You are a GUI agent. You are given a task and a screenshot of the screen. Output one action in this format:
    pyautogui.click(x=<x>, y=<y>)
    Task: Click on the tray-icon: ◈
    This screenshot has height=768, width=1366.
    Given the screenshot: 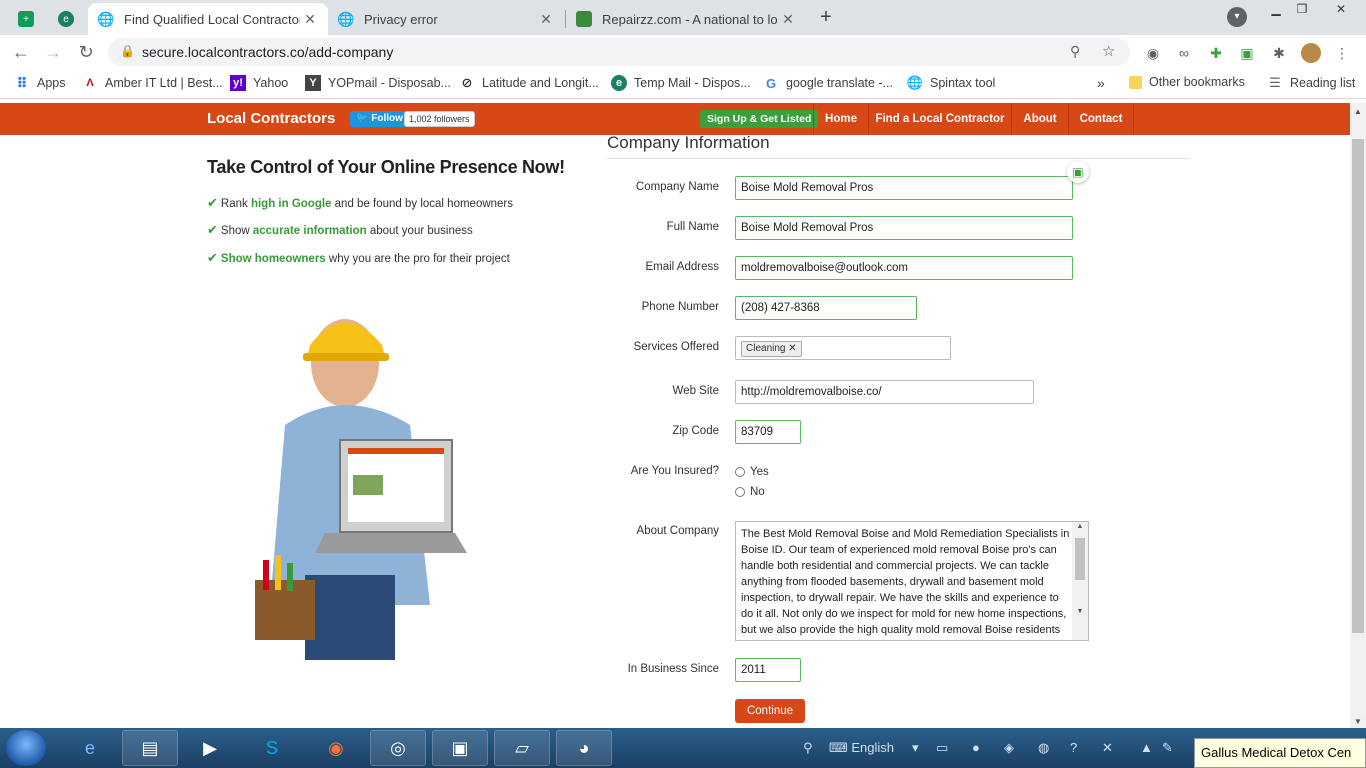 What is the action you would take?
    pyautogui.click(x=1009, y=748)
    